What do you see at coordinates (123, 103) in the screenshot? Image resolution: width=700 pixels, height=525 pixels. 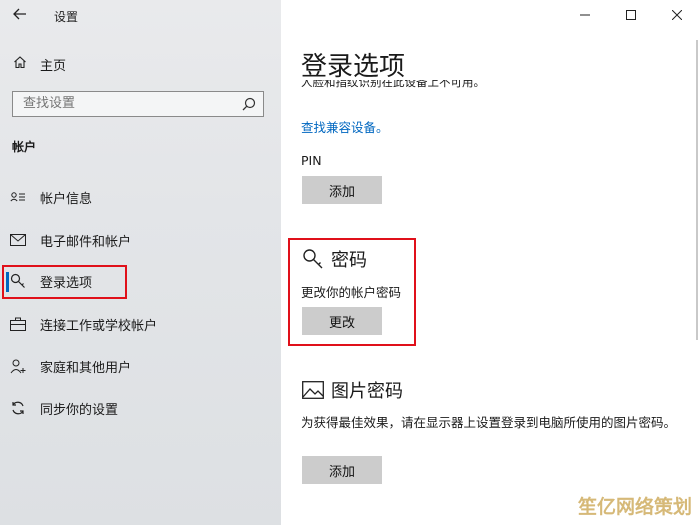 I see `search-input` at bounding box center [123, 103].